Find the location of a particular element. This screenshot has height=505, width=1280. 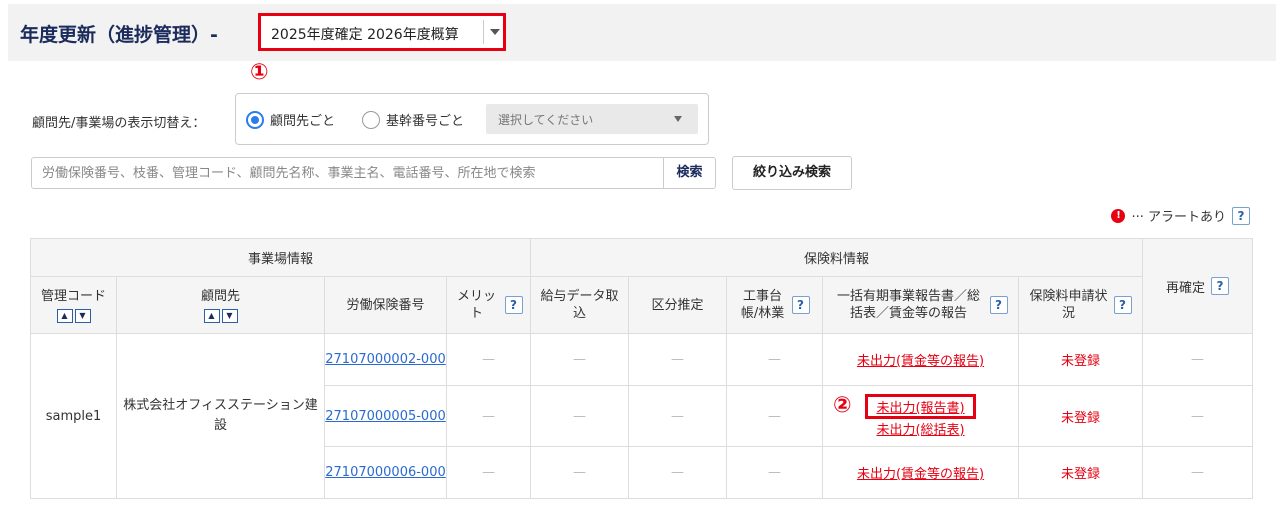

caret-down-icon is located at coordinates (678, 119).